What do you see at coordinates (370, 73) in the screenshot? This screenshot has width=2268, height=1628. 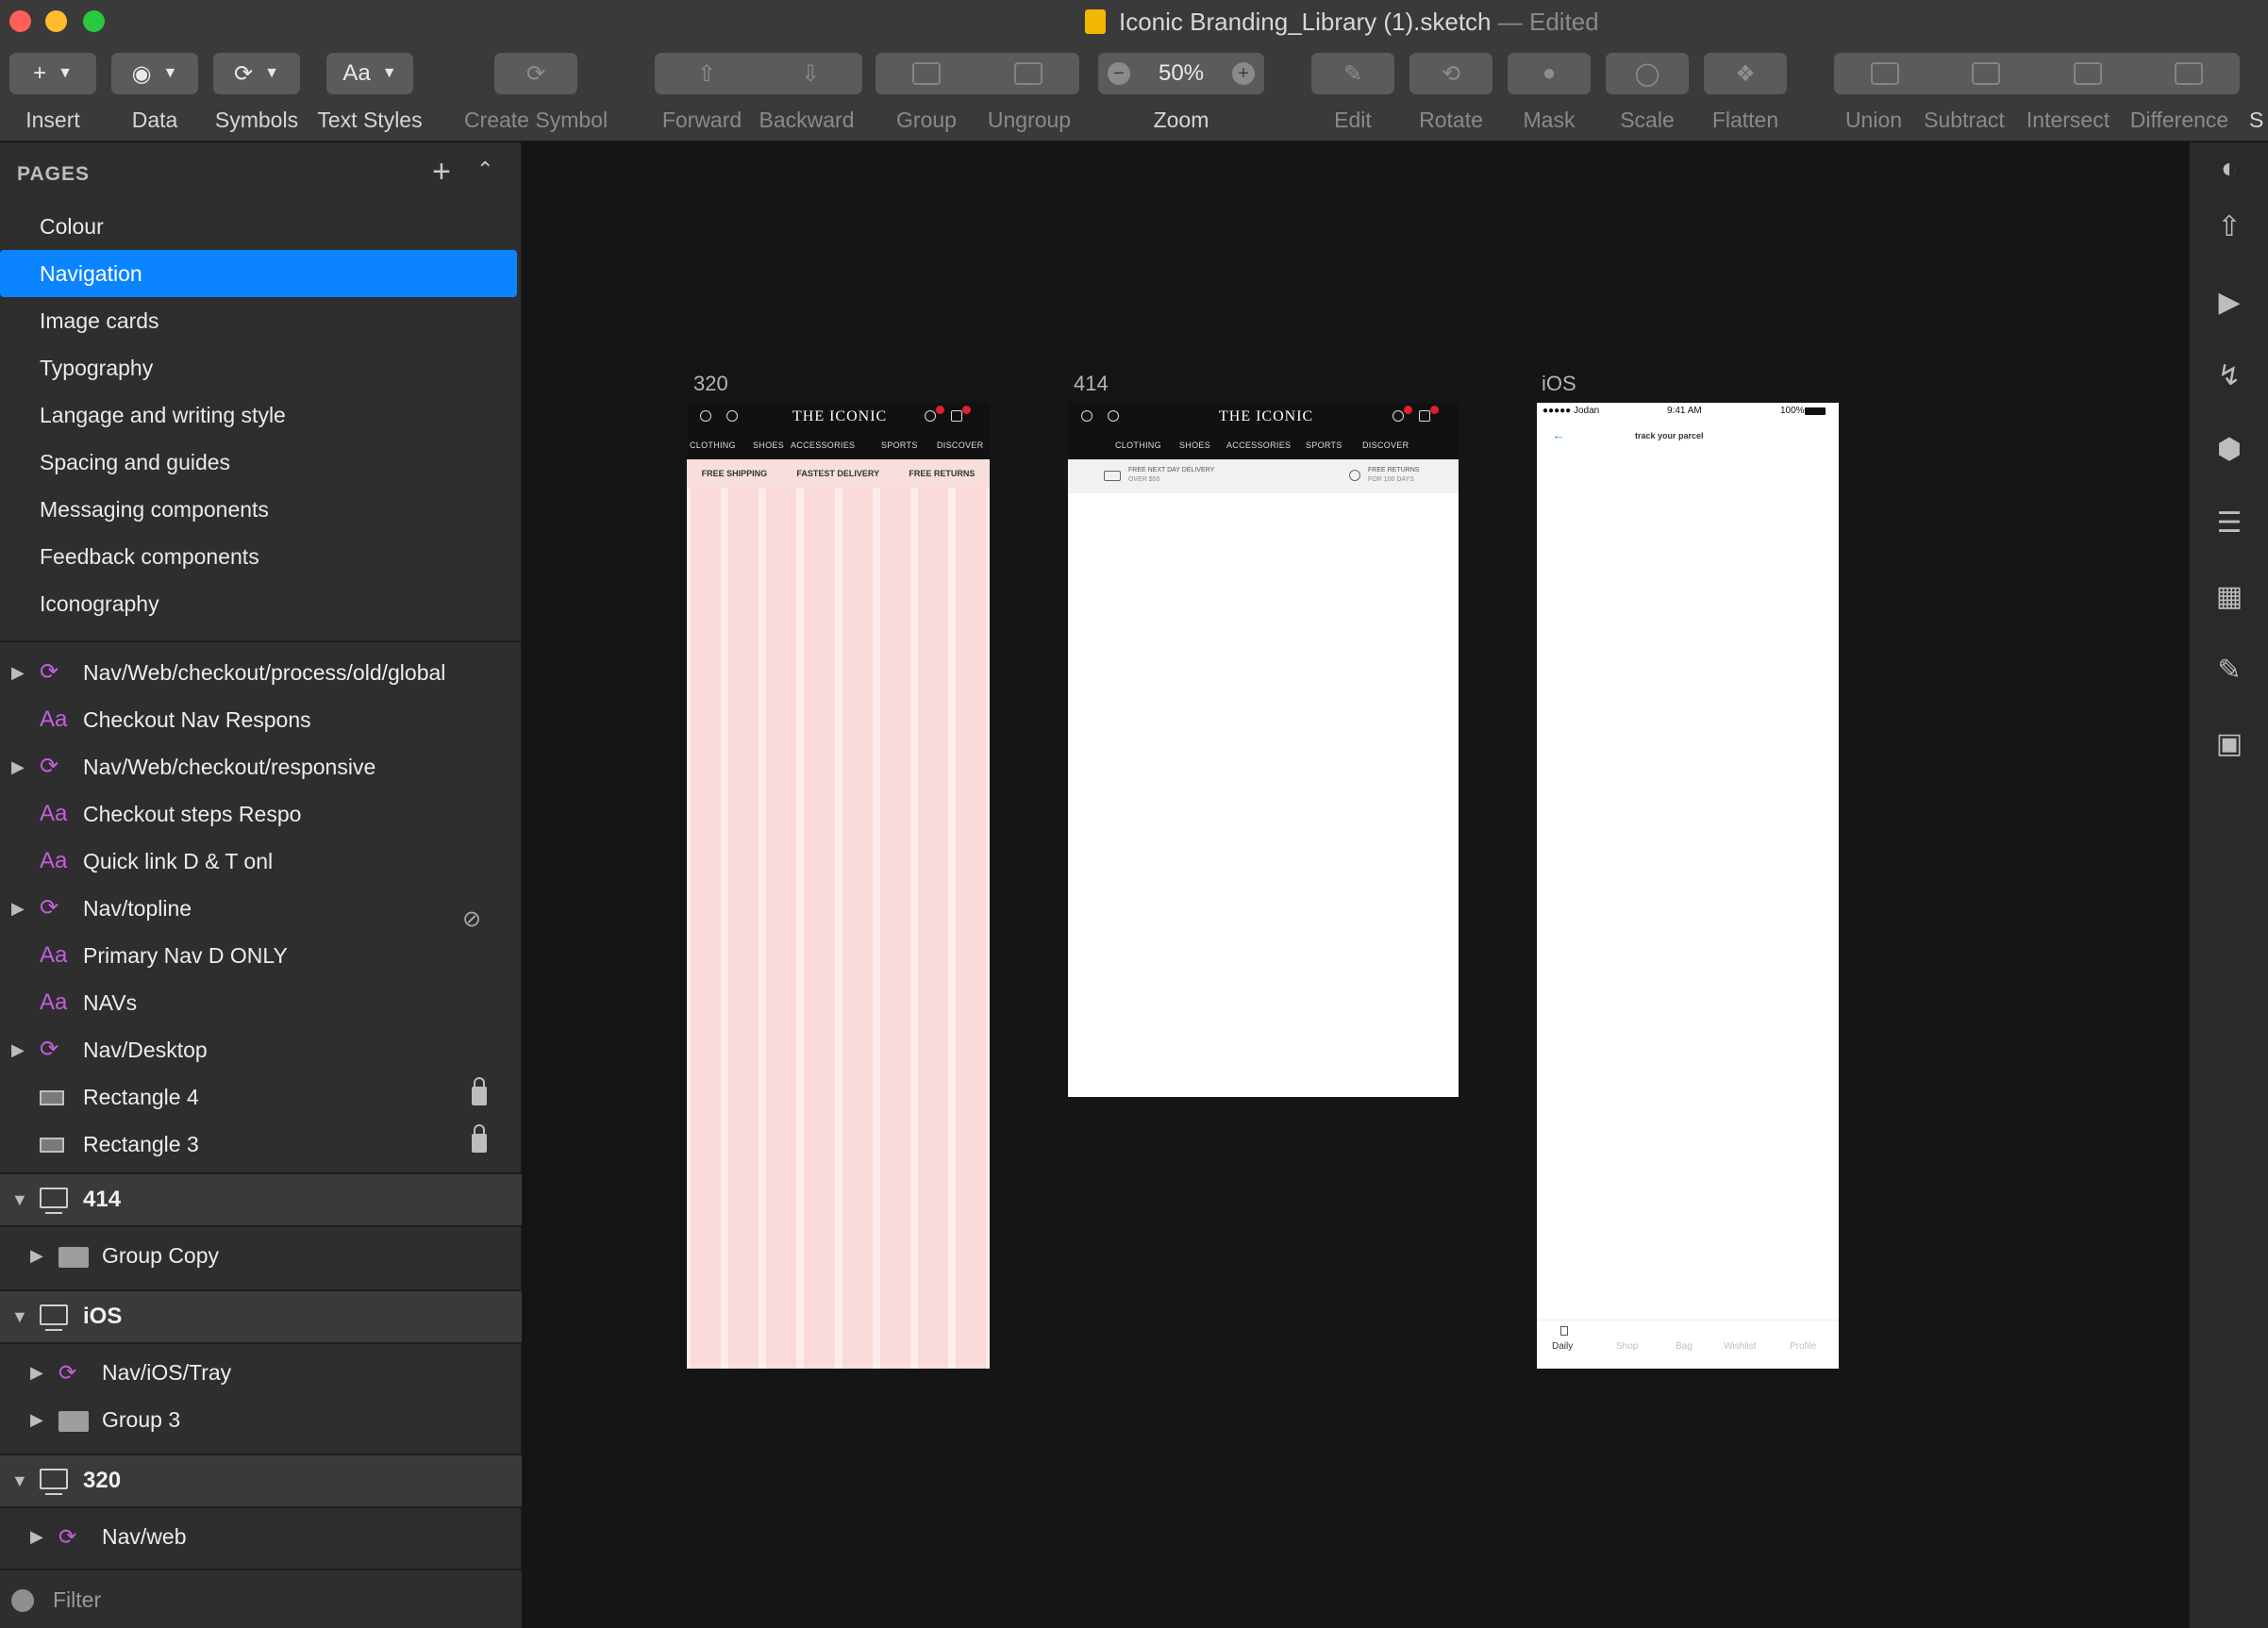 I see `text-styles-button: Aa ▼` at bounding box center [370, 73].